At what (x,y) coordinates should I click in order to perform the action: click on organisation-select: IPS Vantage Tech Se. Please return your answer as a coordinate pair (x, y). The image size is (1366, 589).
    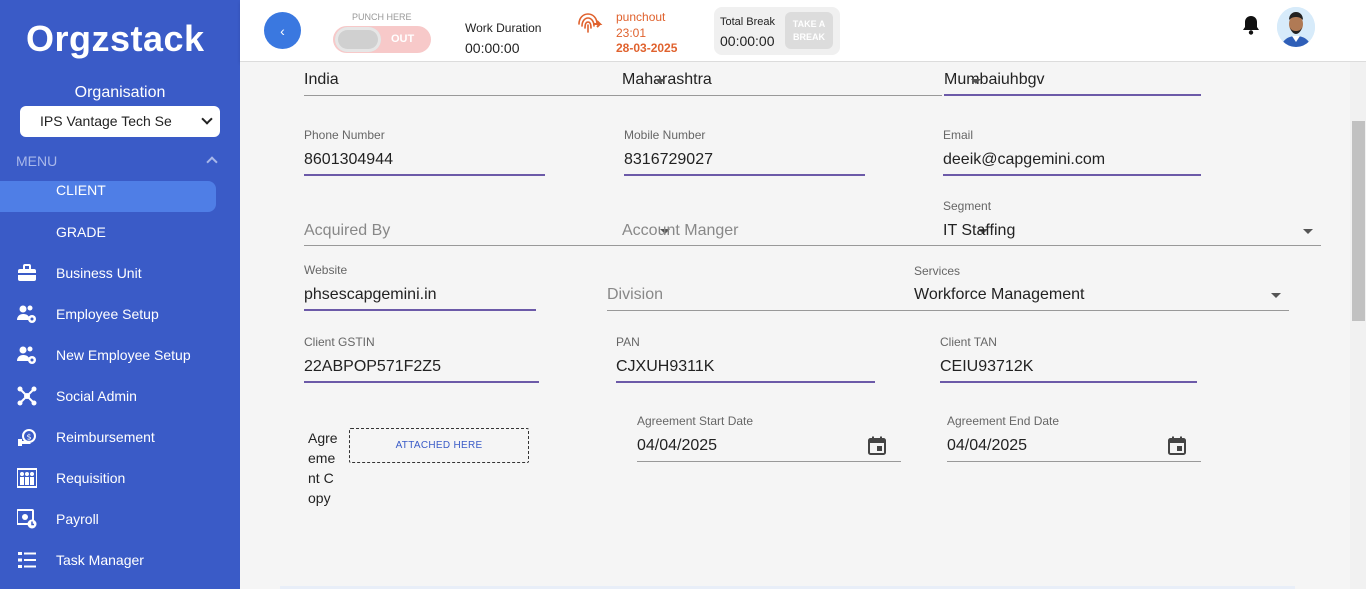
    Looking at the image, I should click on (120, 121).